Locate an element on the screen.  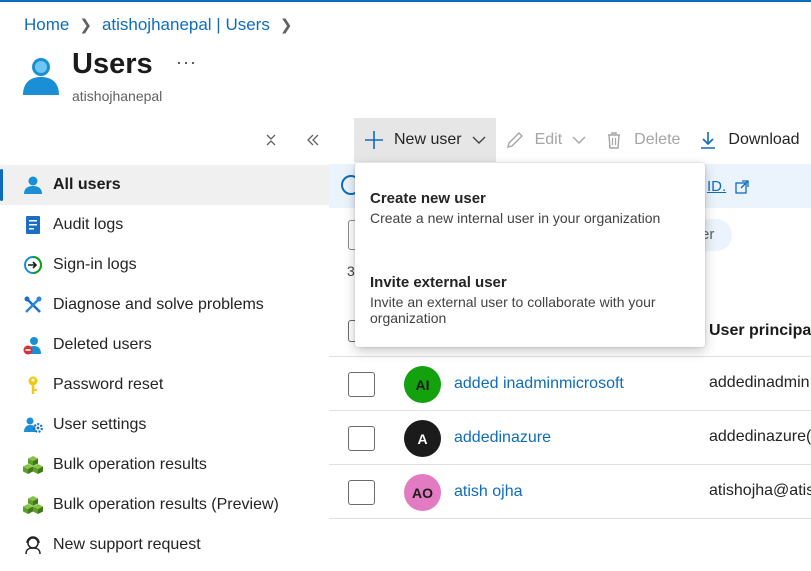
edit-label: Edit is located at coordinates (548, 139).